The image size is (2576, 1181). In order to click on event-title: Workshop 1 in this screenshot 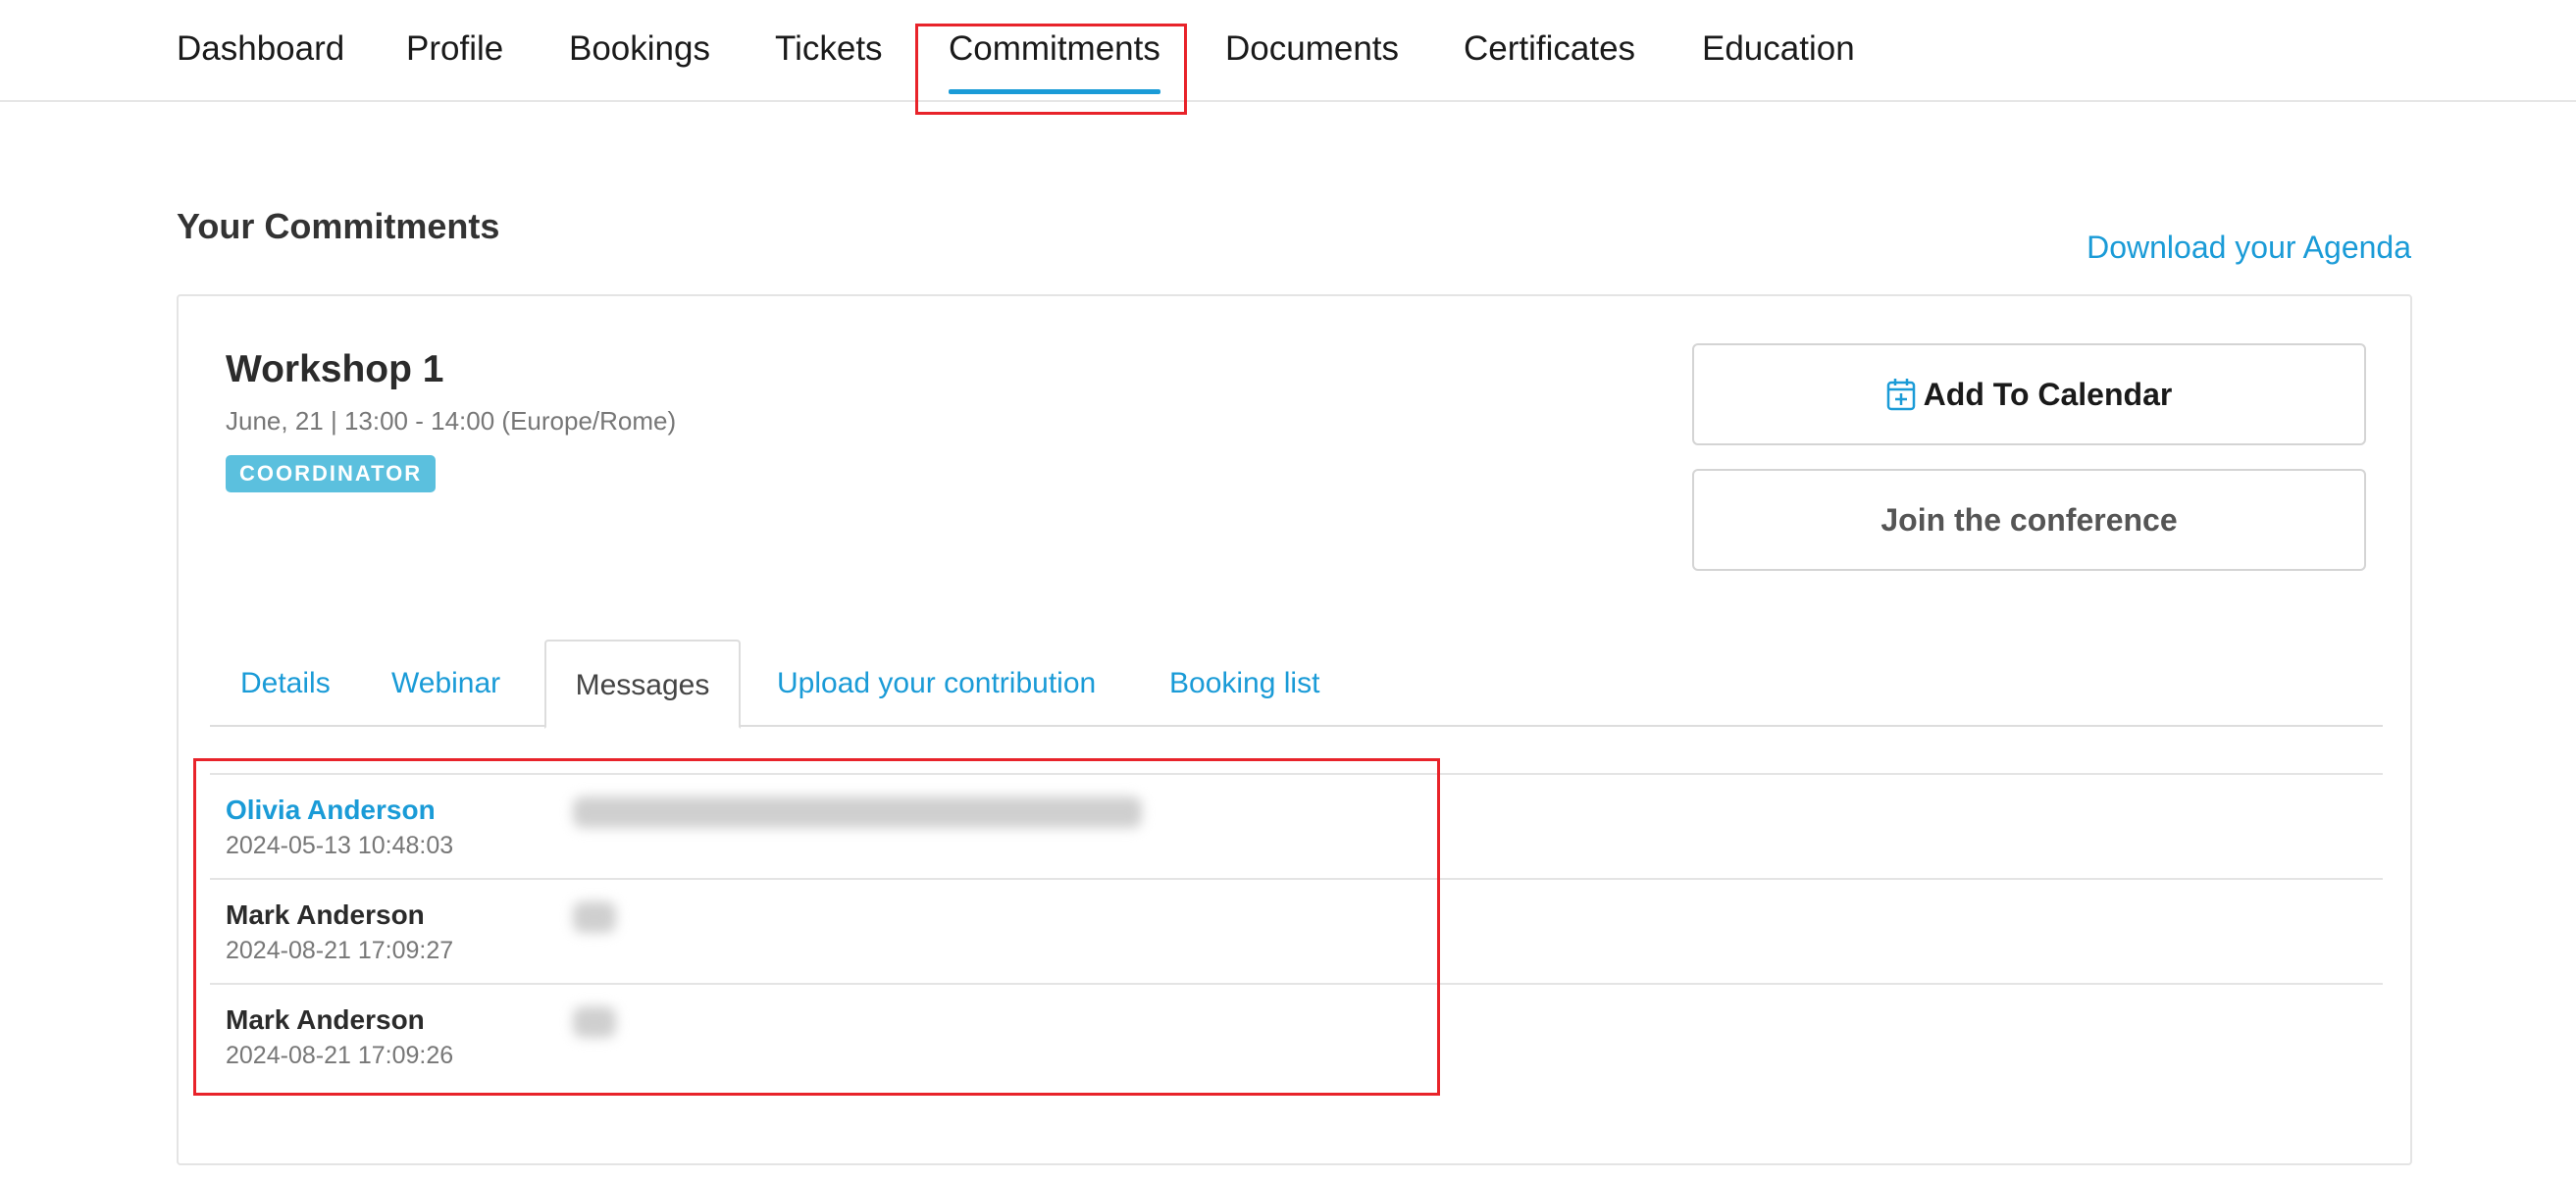, I will do `click(335, 369)`.